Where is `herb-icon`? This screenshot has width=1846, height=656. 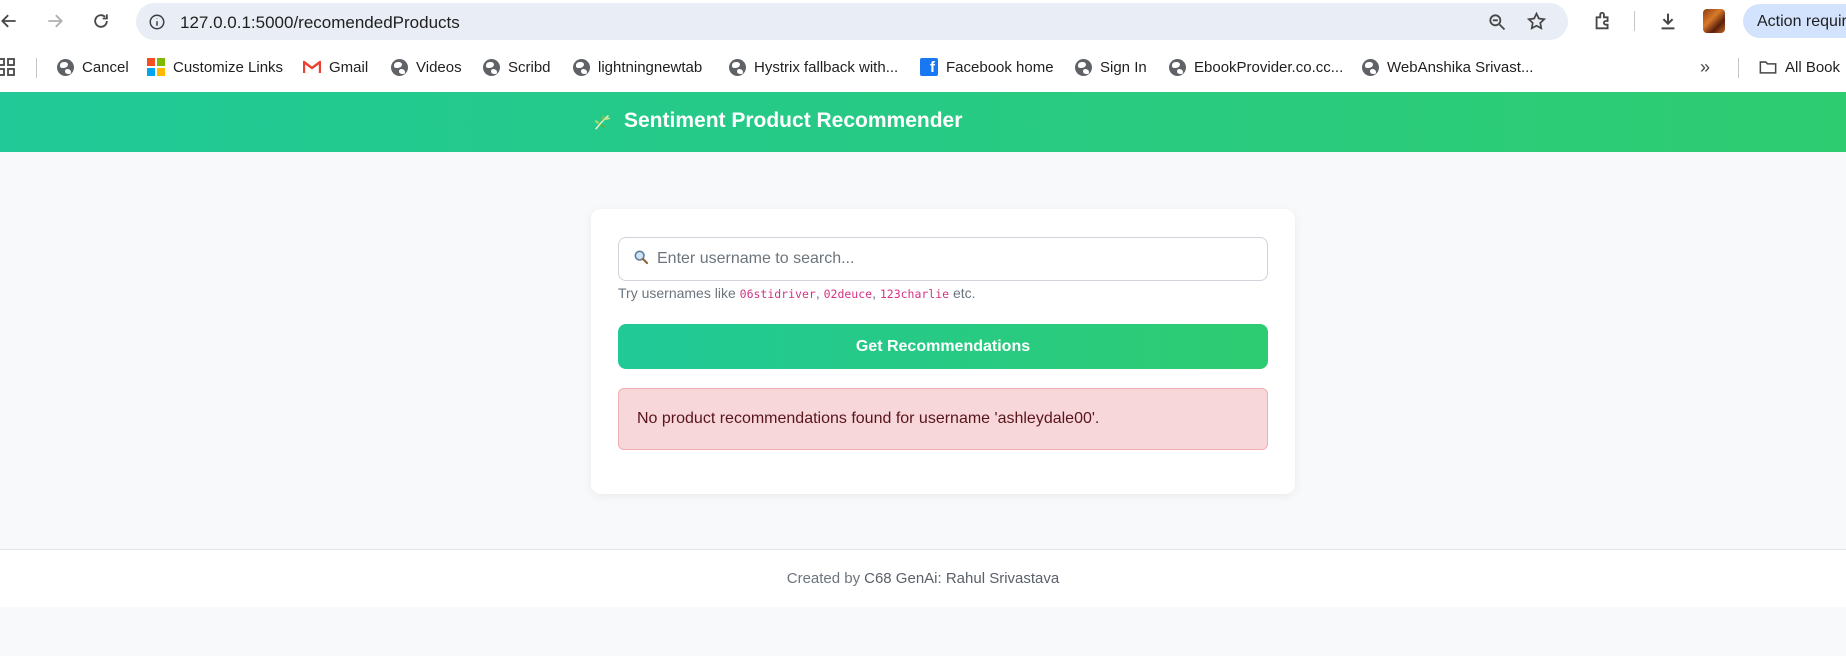 herb-icon is located at coordinates (602, 122).